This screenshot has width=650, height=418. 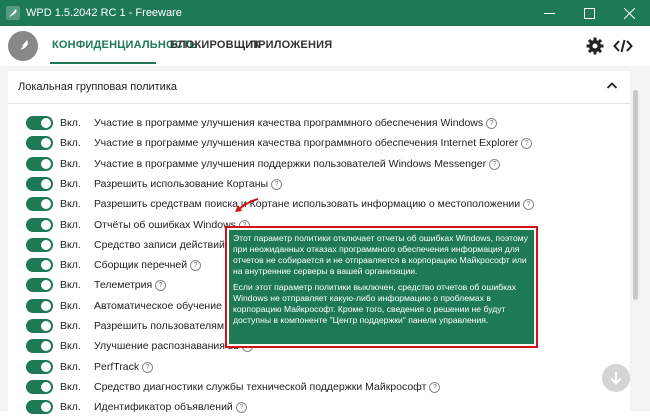 I want to click on policy-label: PerfTrack?, so click(x=124, y=366).